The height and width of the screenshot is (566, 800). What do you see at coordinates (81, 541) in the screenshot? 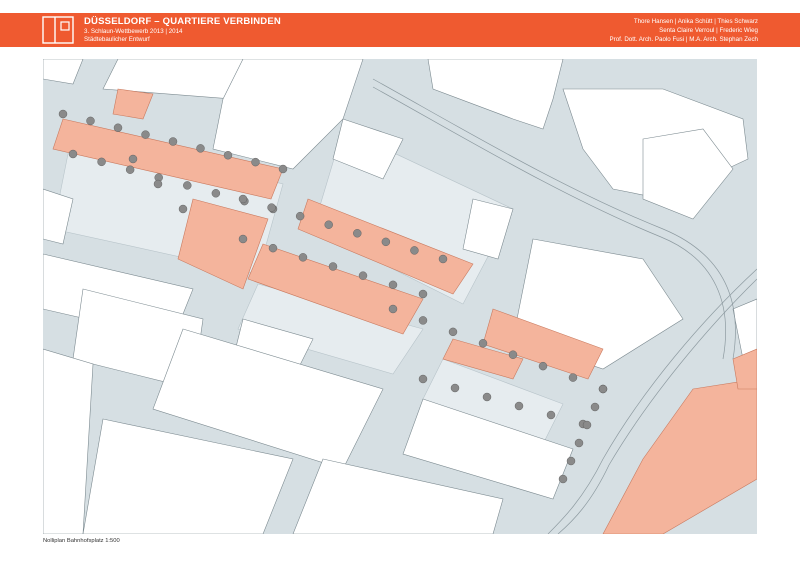
I see `map-caption: Nolliplan Bahnhofsplatz 1:500` at bounding box center [81, 541].